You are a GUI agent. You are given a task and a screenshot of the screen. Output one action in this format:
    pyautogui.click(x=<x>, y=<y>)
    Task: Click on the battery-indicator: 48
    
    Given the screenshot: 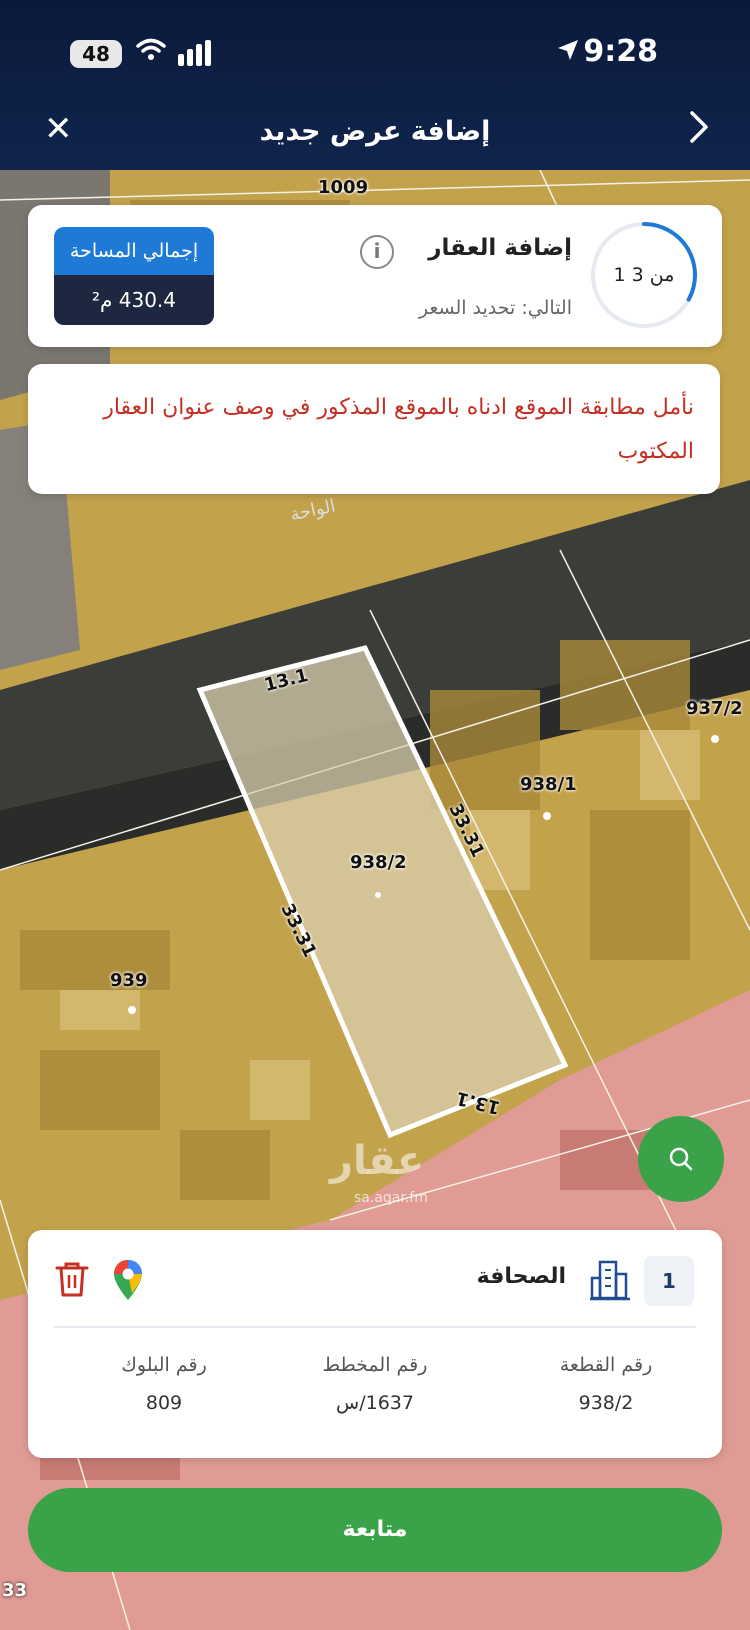 What is the action you would take?
    pyautogui.click(x=96, y=54)
    